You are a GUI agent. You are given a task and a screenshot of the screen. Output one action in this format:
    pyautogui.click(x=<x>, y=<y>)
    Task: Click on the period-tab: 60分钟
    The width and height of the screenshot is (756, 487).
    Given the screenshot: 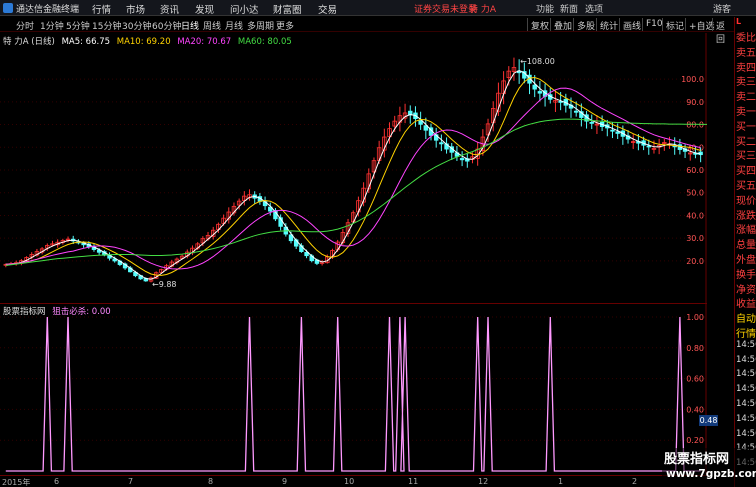 What is the action you would take?
    pyautogui.click(x=166, y=25)
    